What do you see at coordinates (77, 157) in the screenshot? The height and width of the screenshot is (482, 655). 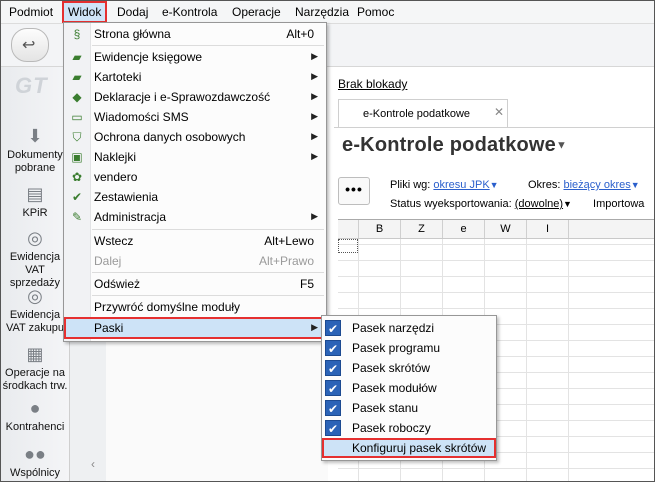 I see `sticker-icon: ▣` at bounding box center [77, 157].